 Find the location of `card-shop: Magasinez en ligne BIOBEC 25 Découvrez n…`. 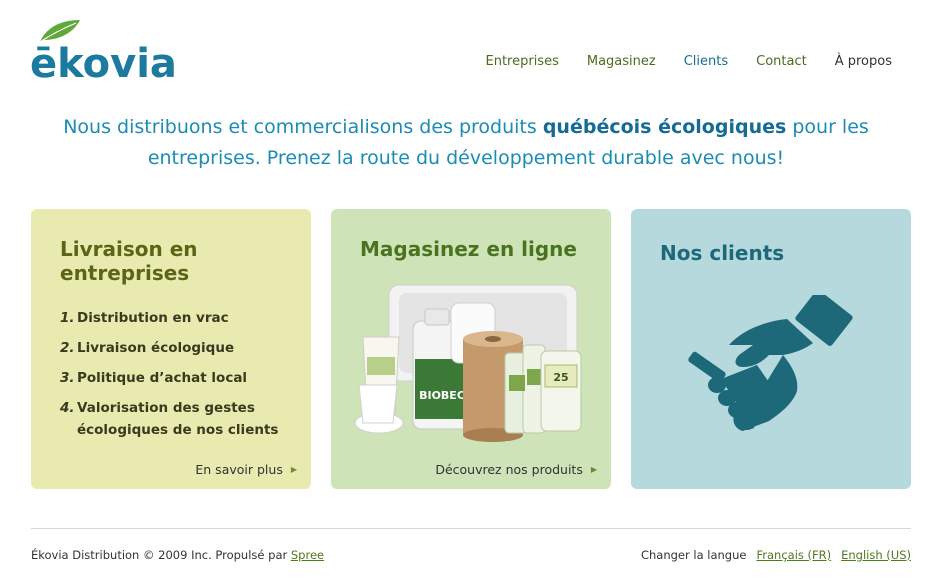

card-shop: Magasinez en ligne BIOBEC 25 Découvrez n… is located at coordinates (471, 349).